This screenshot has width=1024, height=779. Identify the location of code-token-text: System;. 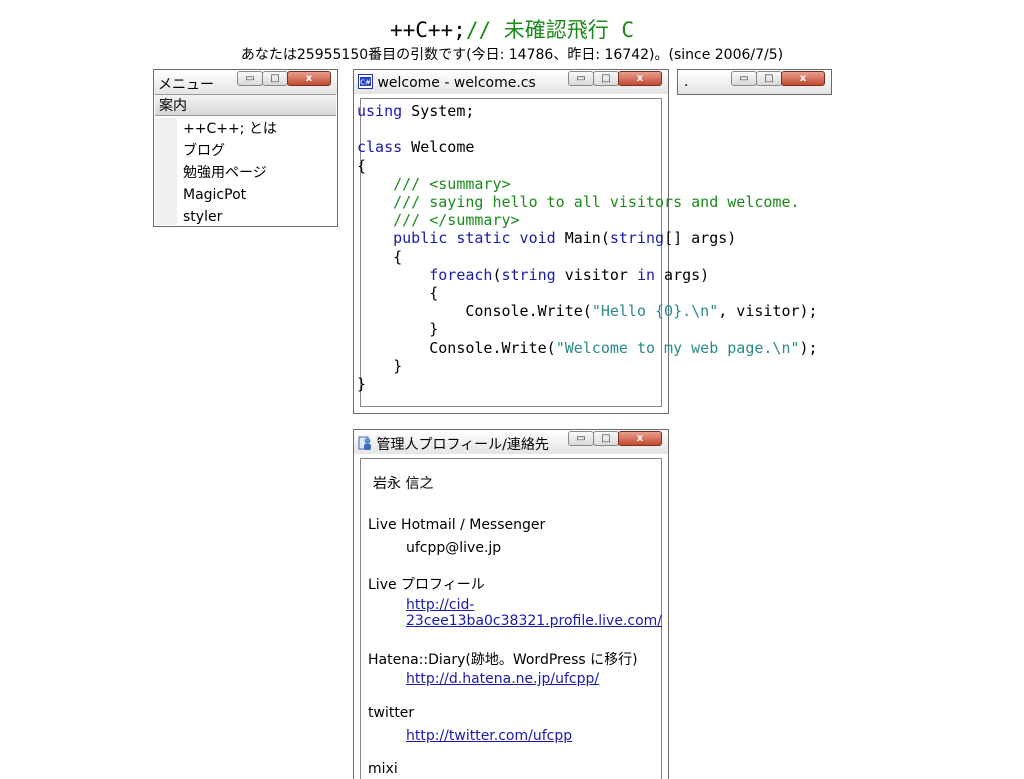
(438, 111).